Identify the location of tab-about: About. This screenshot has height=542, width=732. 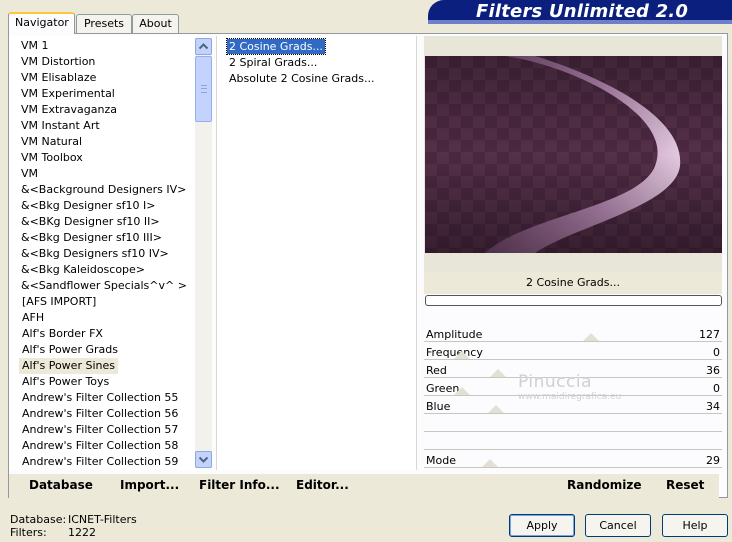
(155, 23).